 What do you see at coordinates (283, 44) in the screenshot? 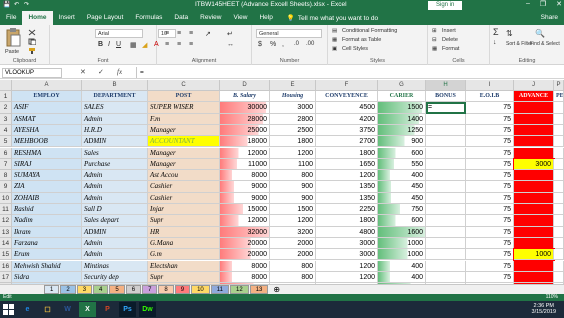
I see `comma-style-icon: ,` at bounding box center [283, 44].